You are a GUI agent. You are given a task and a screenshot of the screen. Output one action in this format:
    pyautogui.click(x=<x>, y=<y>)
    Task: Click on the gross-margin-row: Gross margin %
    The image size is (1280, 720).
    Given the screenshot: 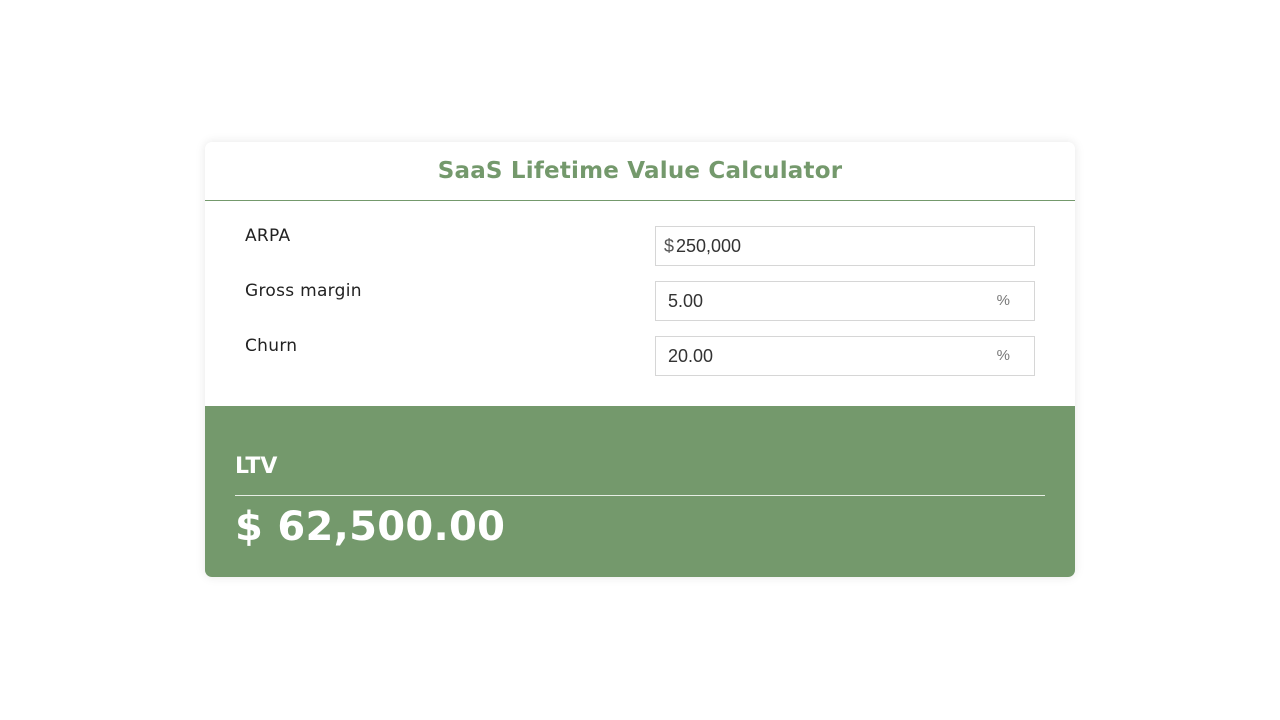 What is the action you would take?
    pyautogui.click(x=640, y=301)
    